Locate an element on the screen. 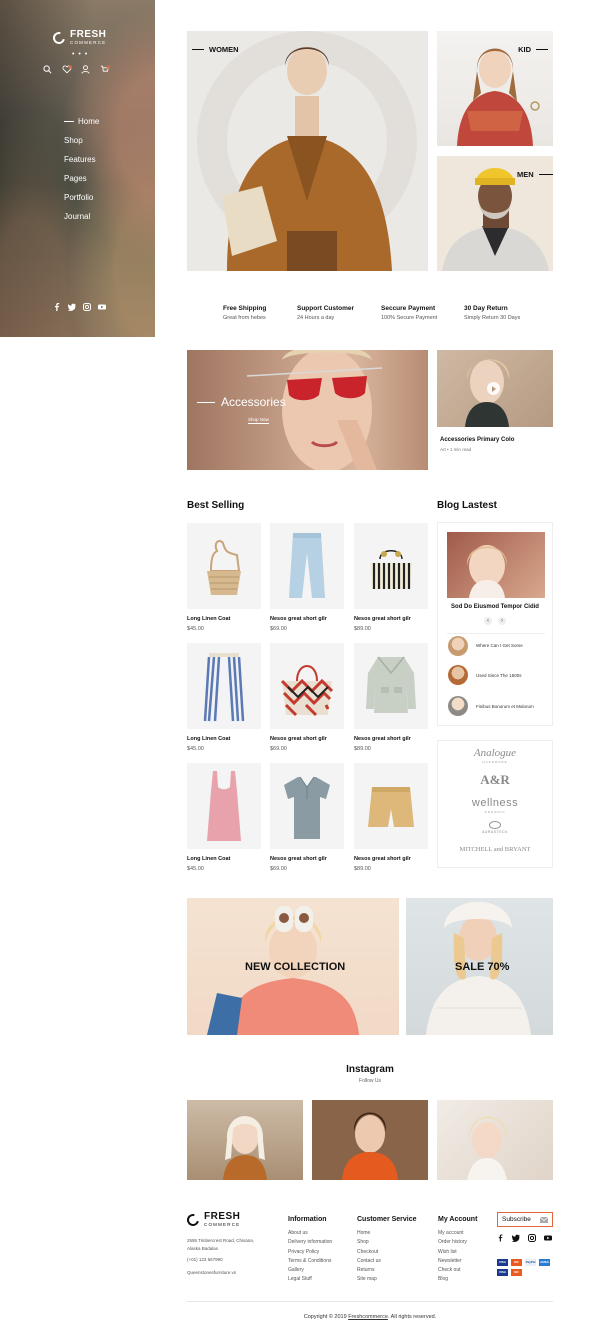 This screenshot has width=600, height=1335. menu-item-shop: Shop is located at coordinates (81, 145).